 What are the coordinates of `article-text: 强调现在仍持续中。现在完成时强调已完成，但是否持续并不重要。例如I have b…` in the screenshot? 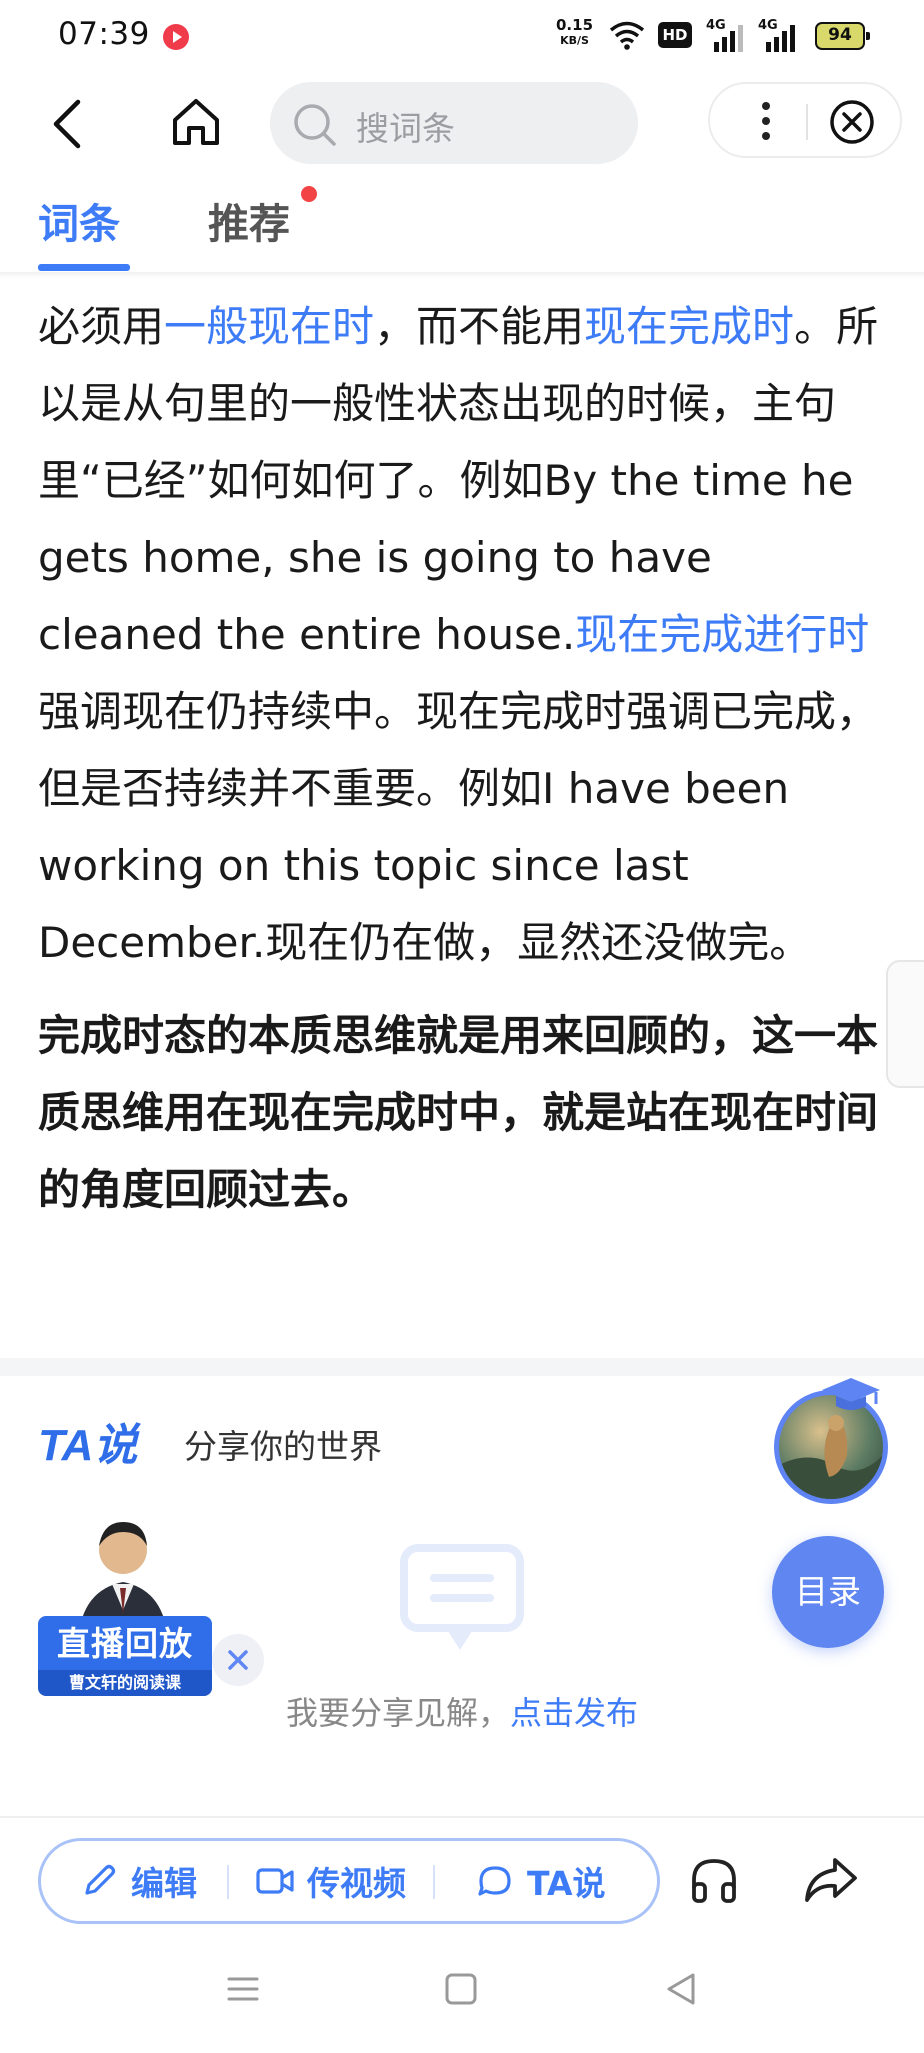 It's located at (458, 827).